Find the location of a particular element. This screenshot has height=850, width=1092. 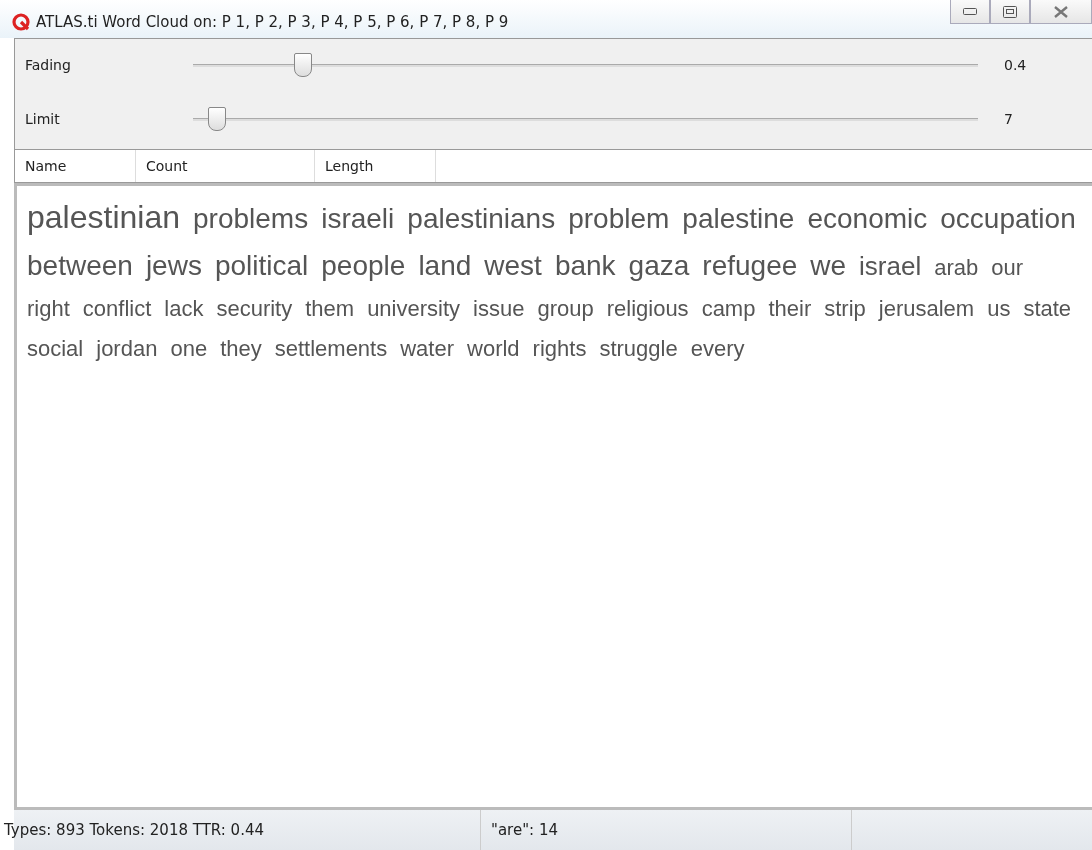

cloud-word: strip is located at coordinates (845, 309).